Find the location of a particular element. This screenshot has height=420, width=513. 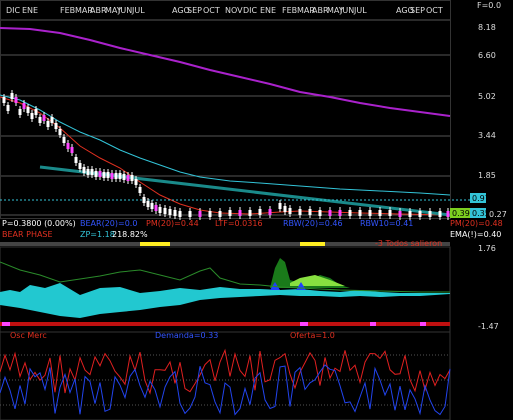

month-label: NOV is located at coordinates (234, 10).